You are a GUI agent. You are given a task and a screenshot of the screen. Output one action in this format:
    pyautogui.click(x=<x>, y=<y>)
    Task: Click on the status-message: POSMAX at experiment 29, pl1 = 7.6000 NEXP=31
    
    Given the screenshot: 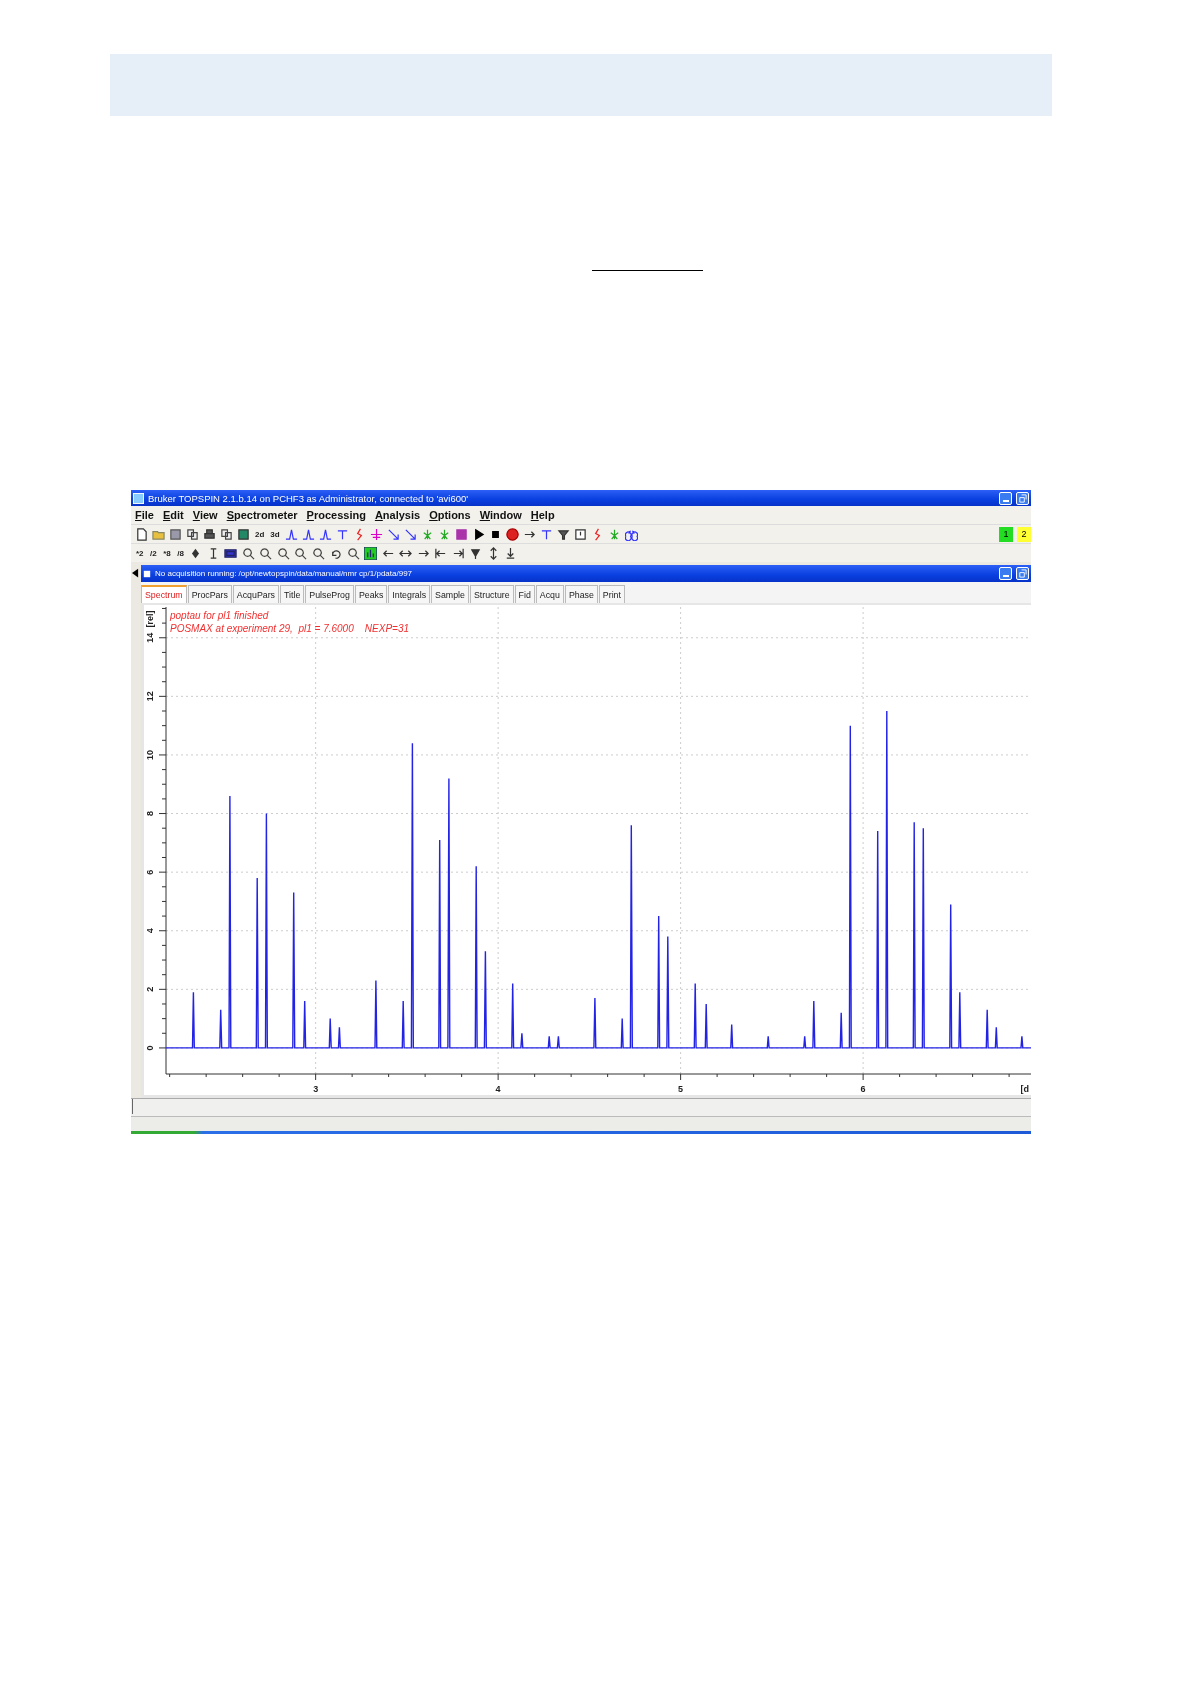 What is the action you would take?
    pyautogui.click(x=290, y=628)
    